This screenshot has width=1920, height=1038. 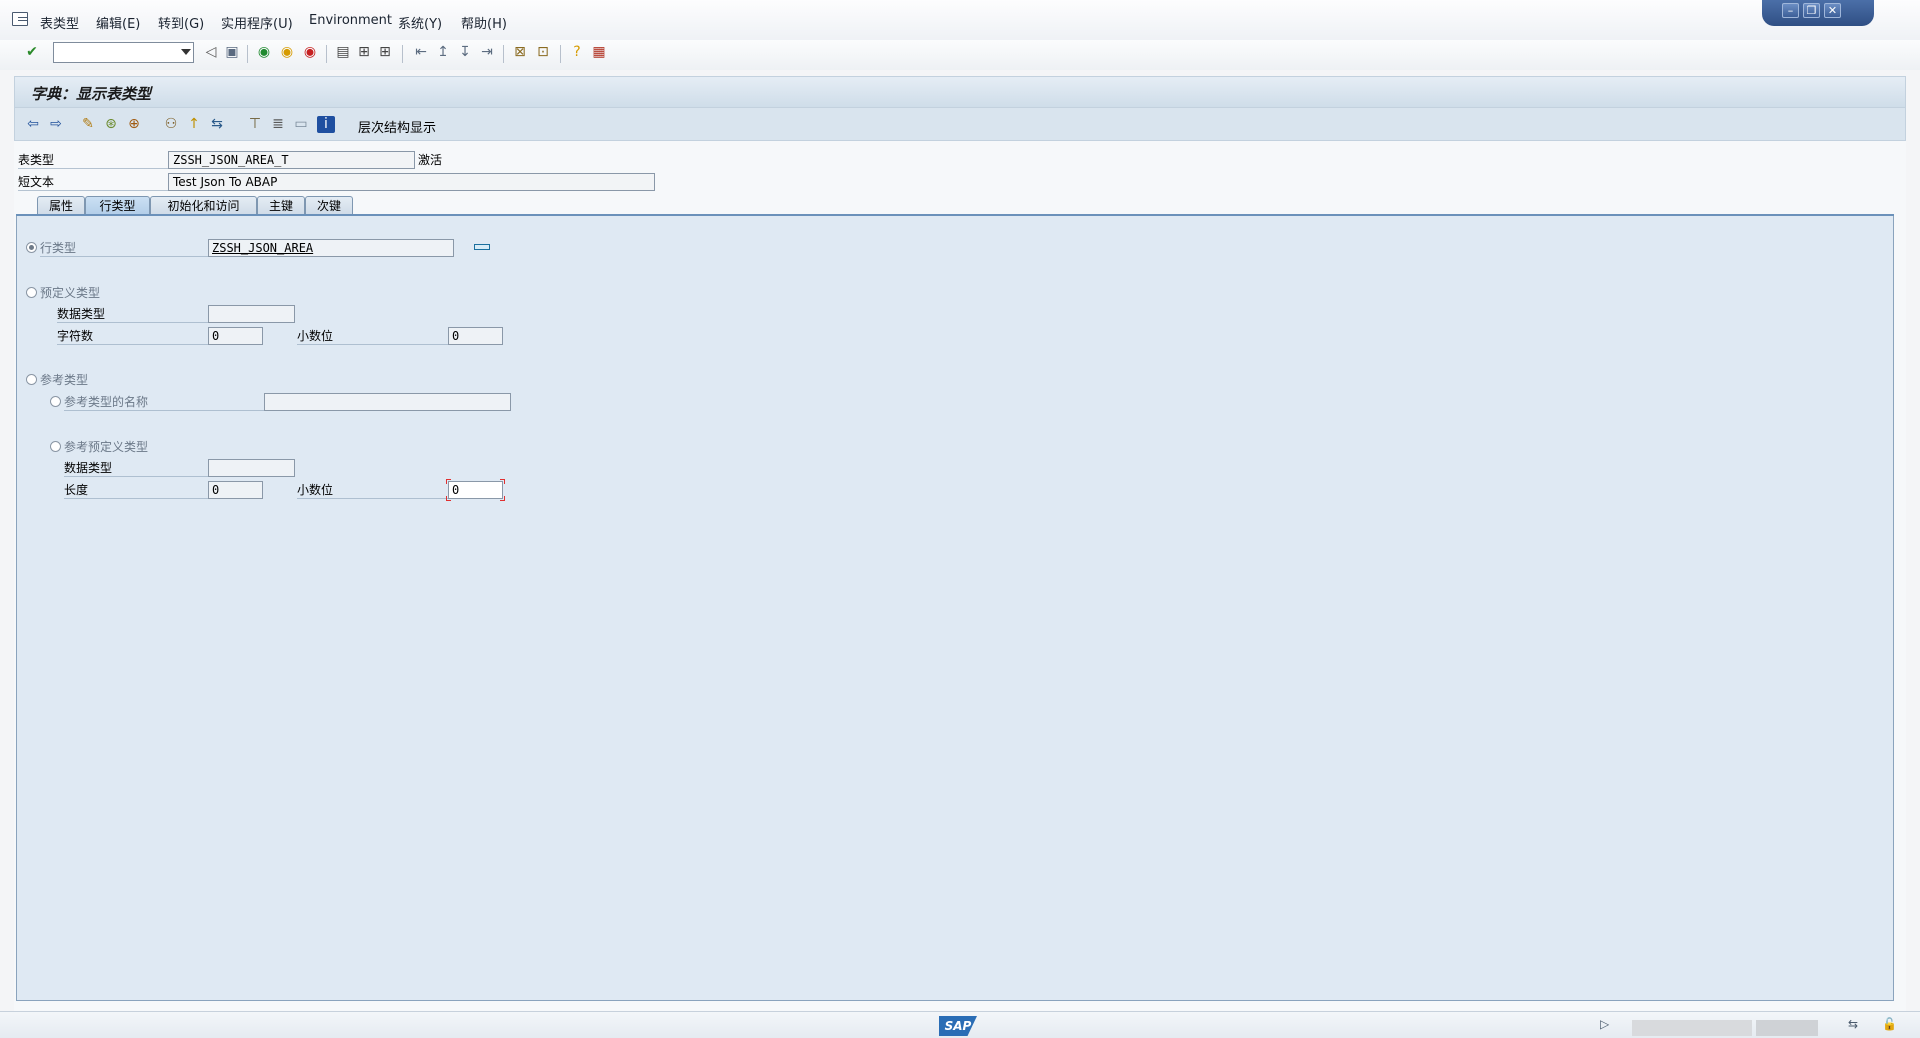 I want to click on tab-secondary-key: 次键, so click(x=329, y=205).